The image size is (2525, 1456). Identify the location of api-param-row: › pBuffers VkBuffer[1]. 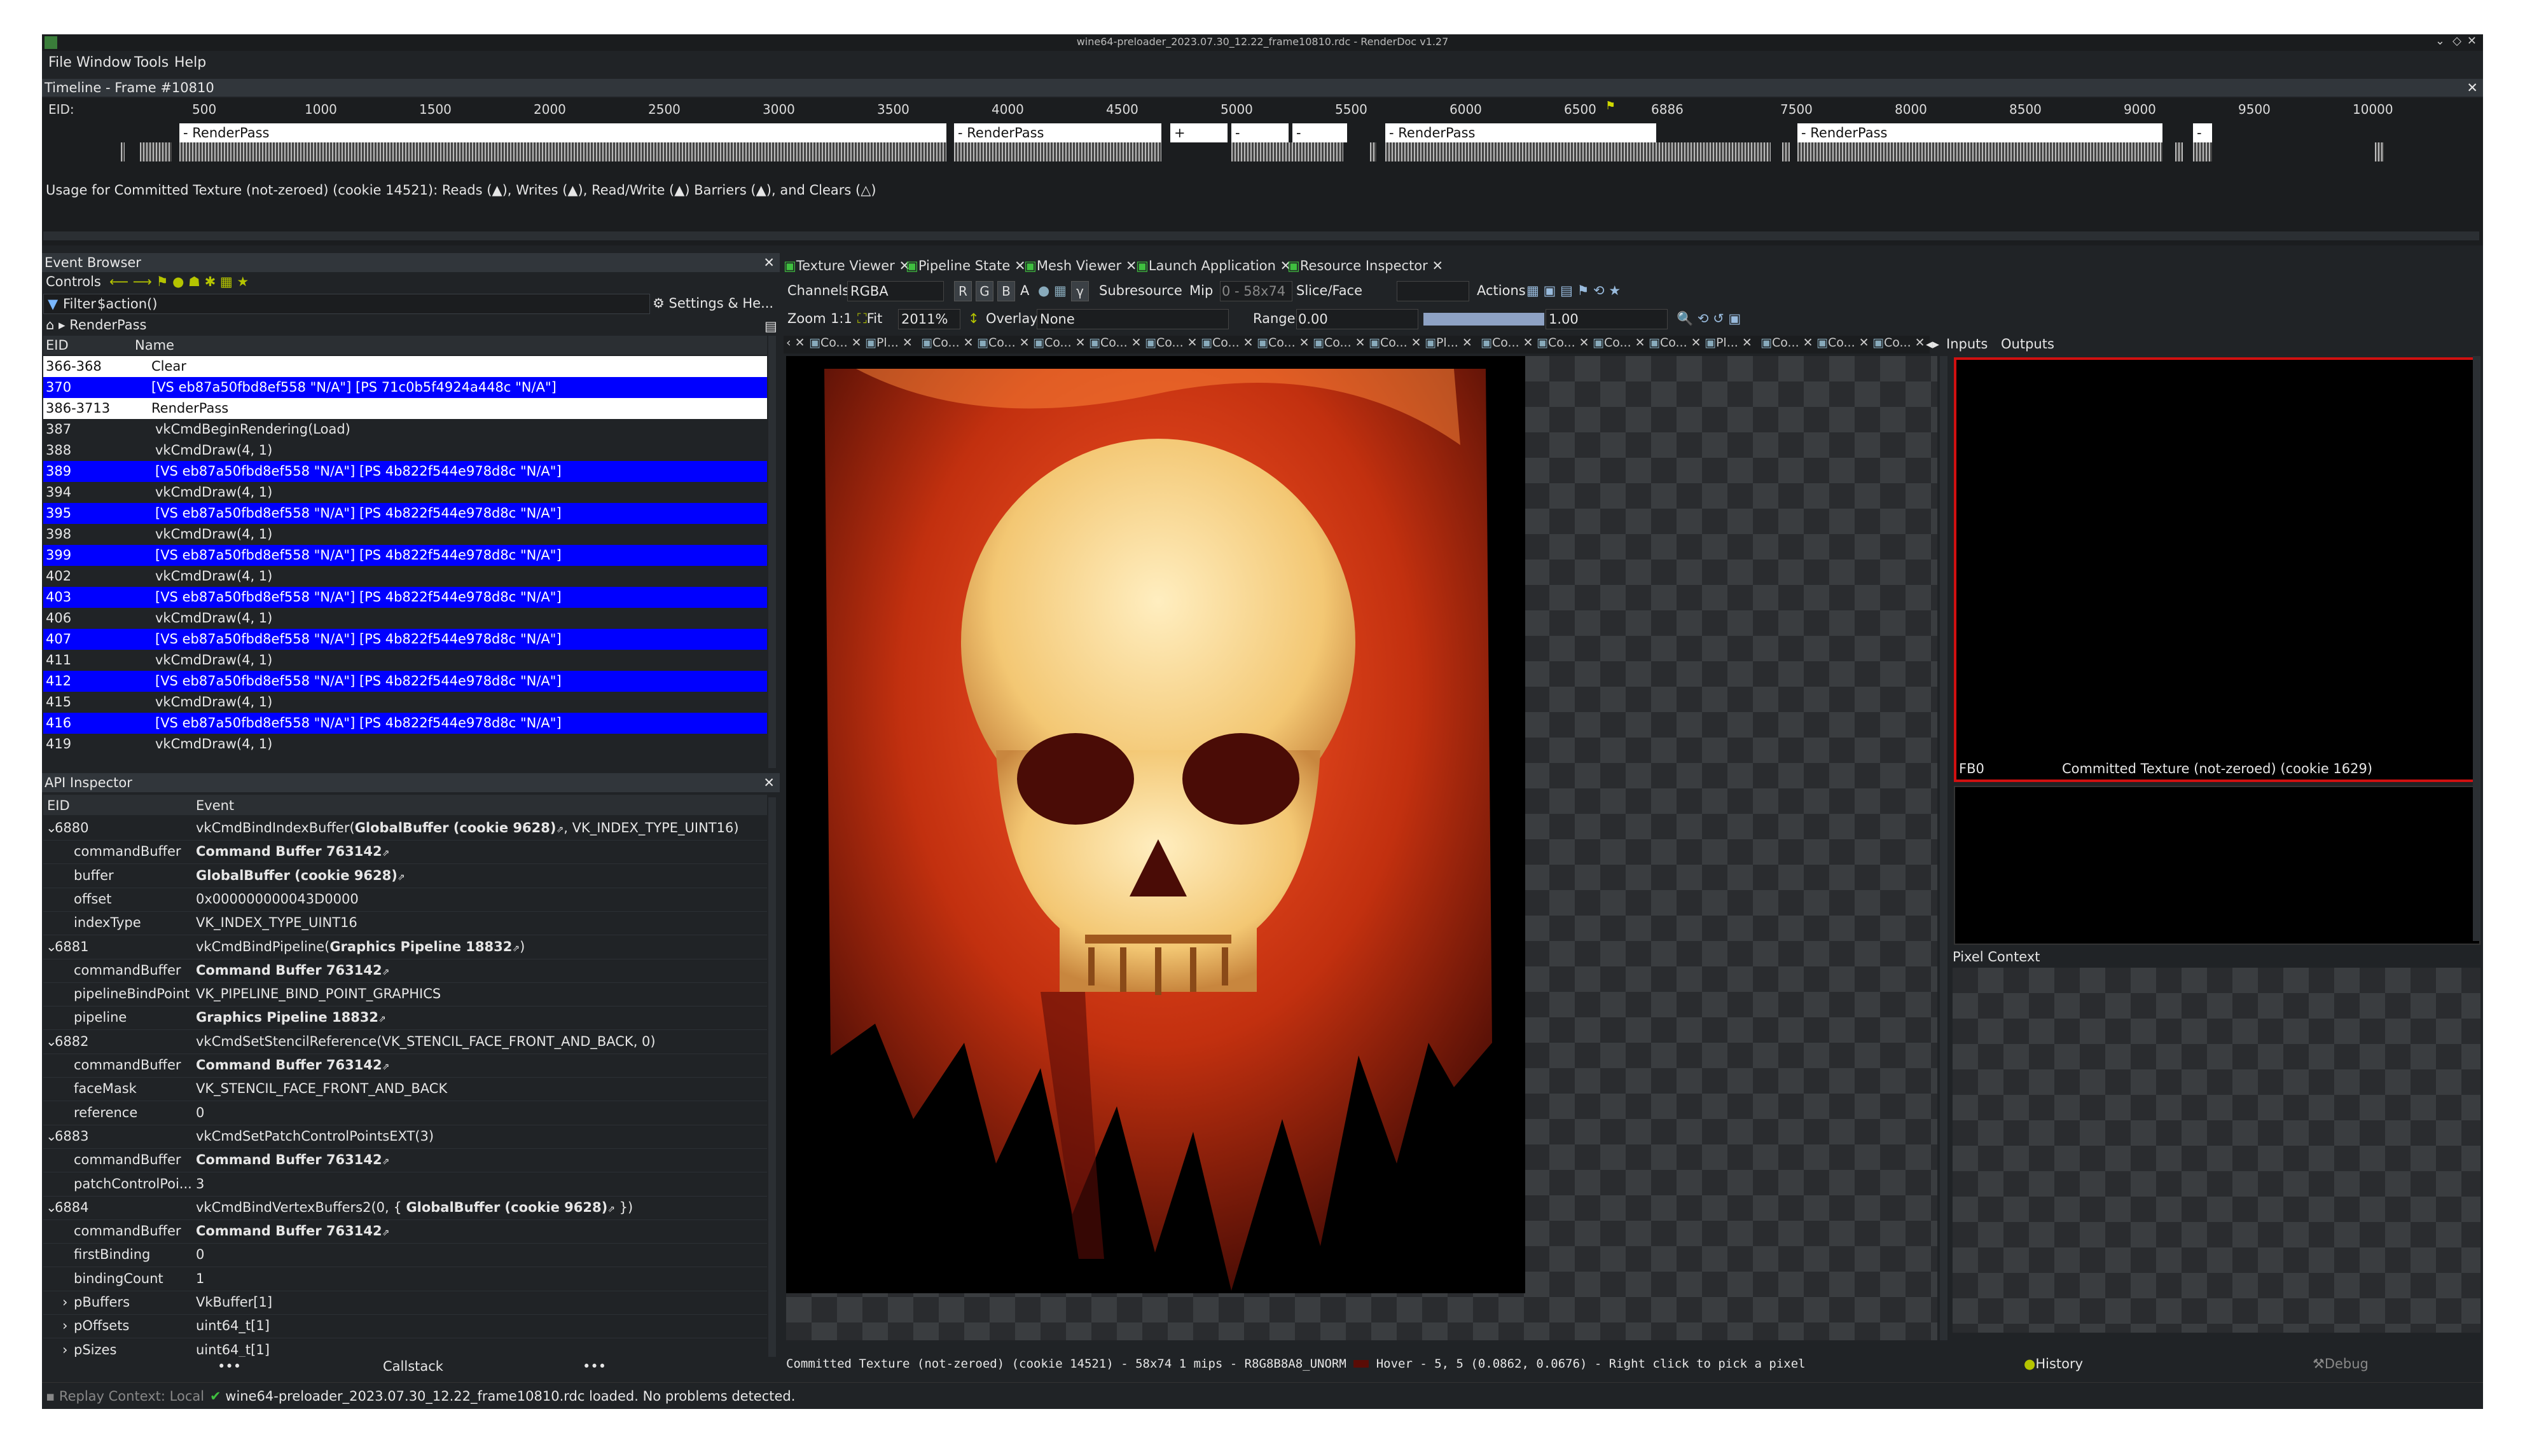
(405, 1303).